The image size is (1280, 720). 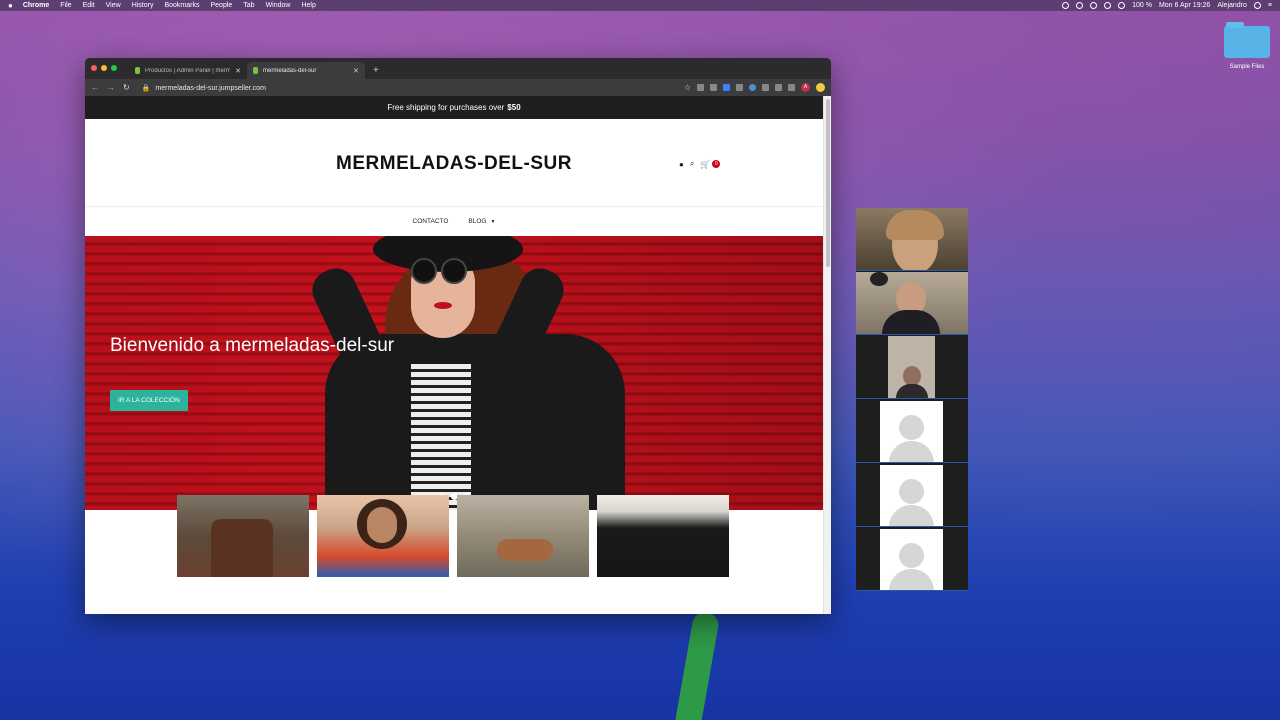 What do you see at coordinates (146, 88) in the screenshot?
I see `lock-icon: 🔒` at bounding box center [146, 88].